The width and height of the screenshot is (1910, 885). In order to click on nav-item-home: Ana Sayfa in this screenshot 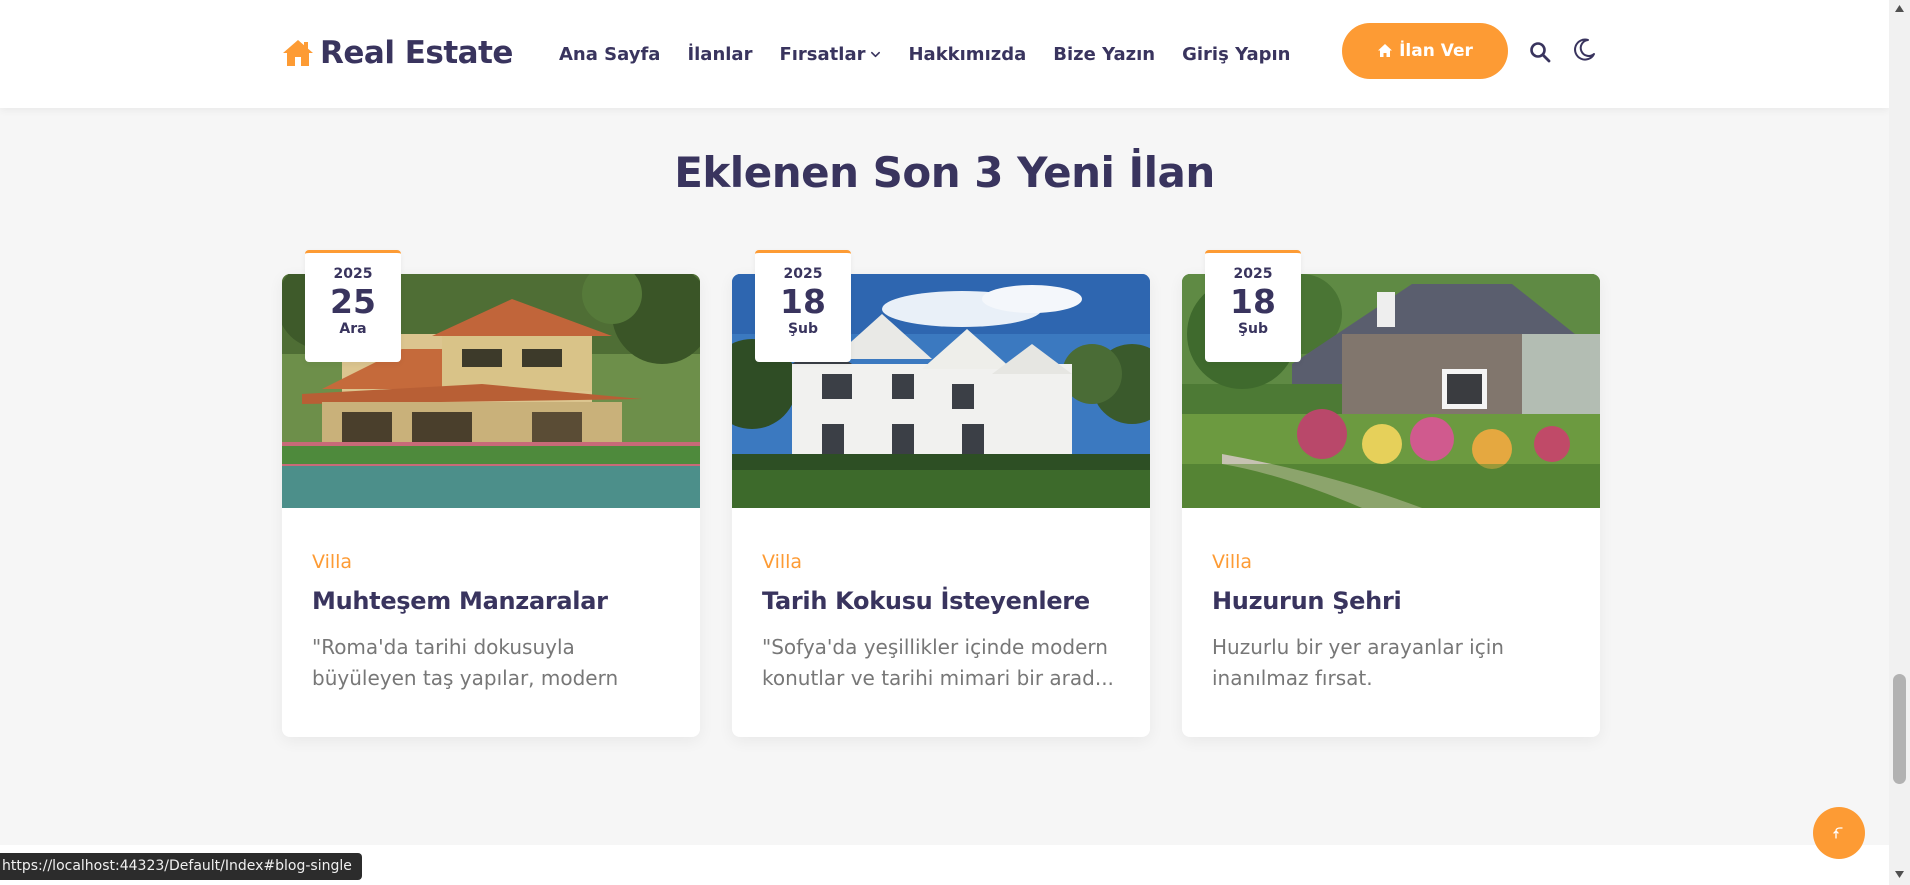, I will do `click(609, 54)`.